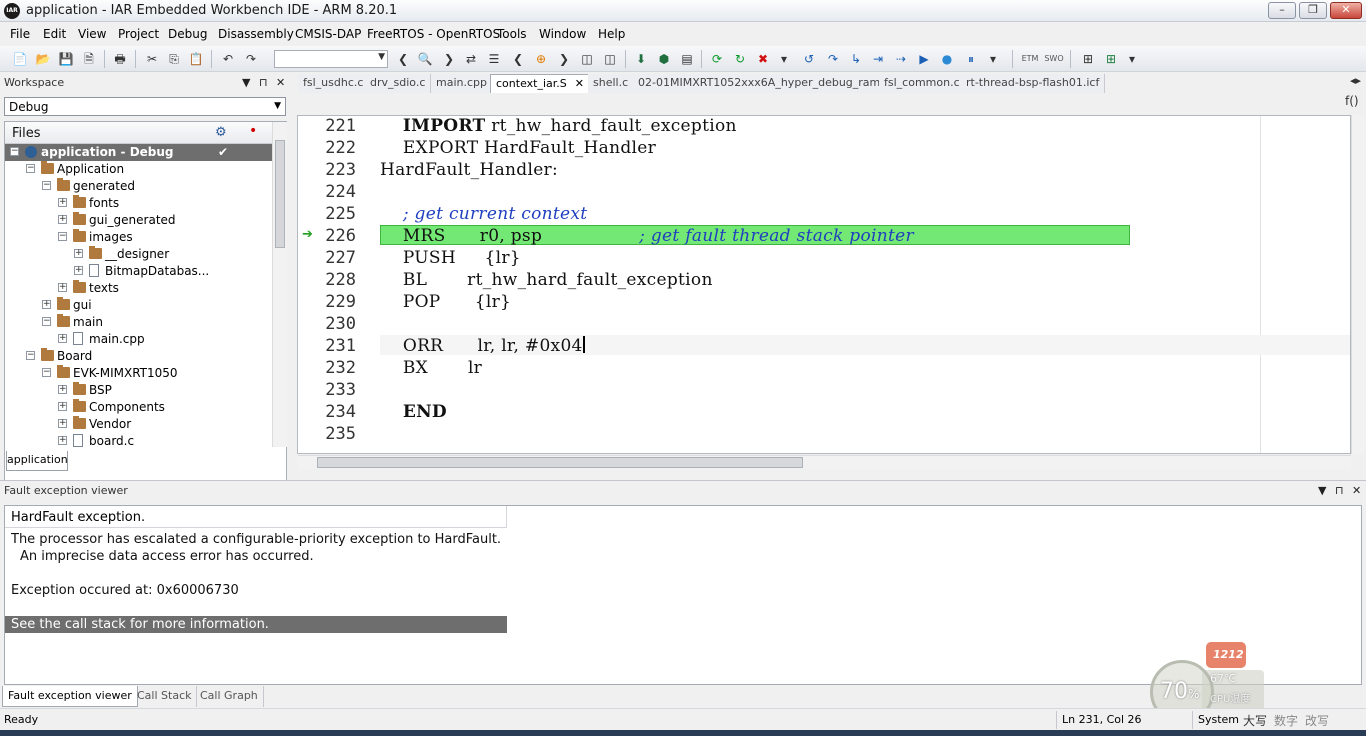 The width and height of the screenshot is (1366, 736). Describe the element at coordinates (403, 59) in the screenshot. I see `find-previous-icon: ❮` at that location.